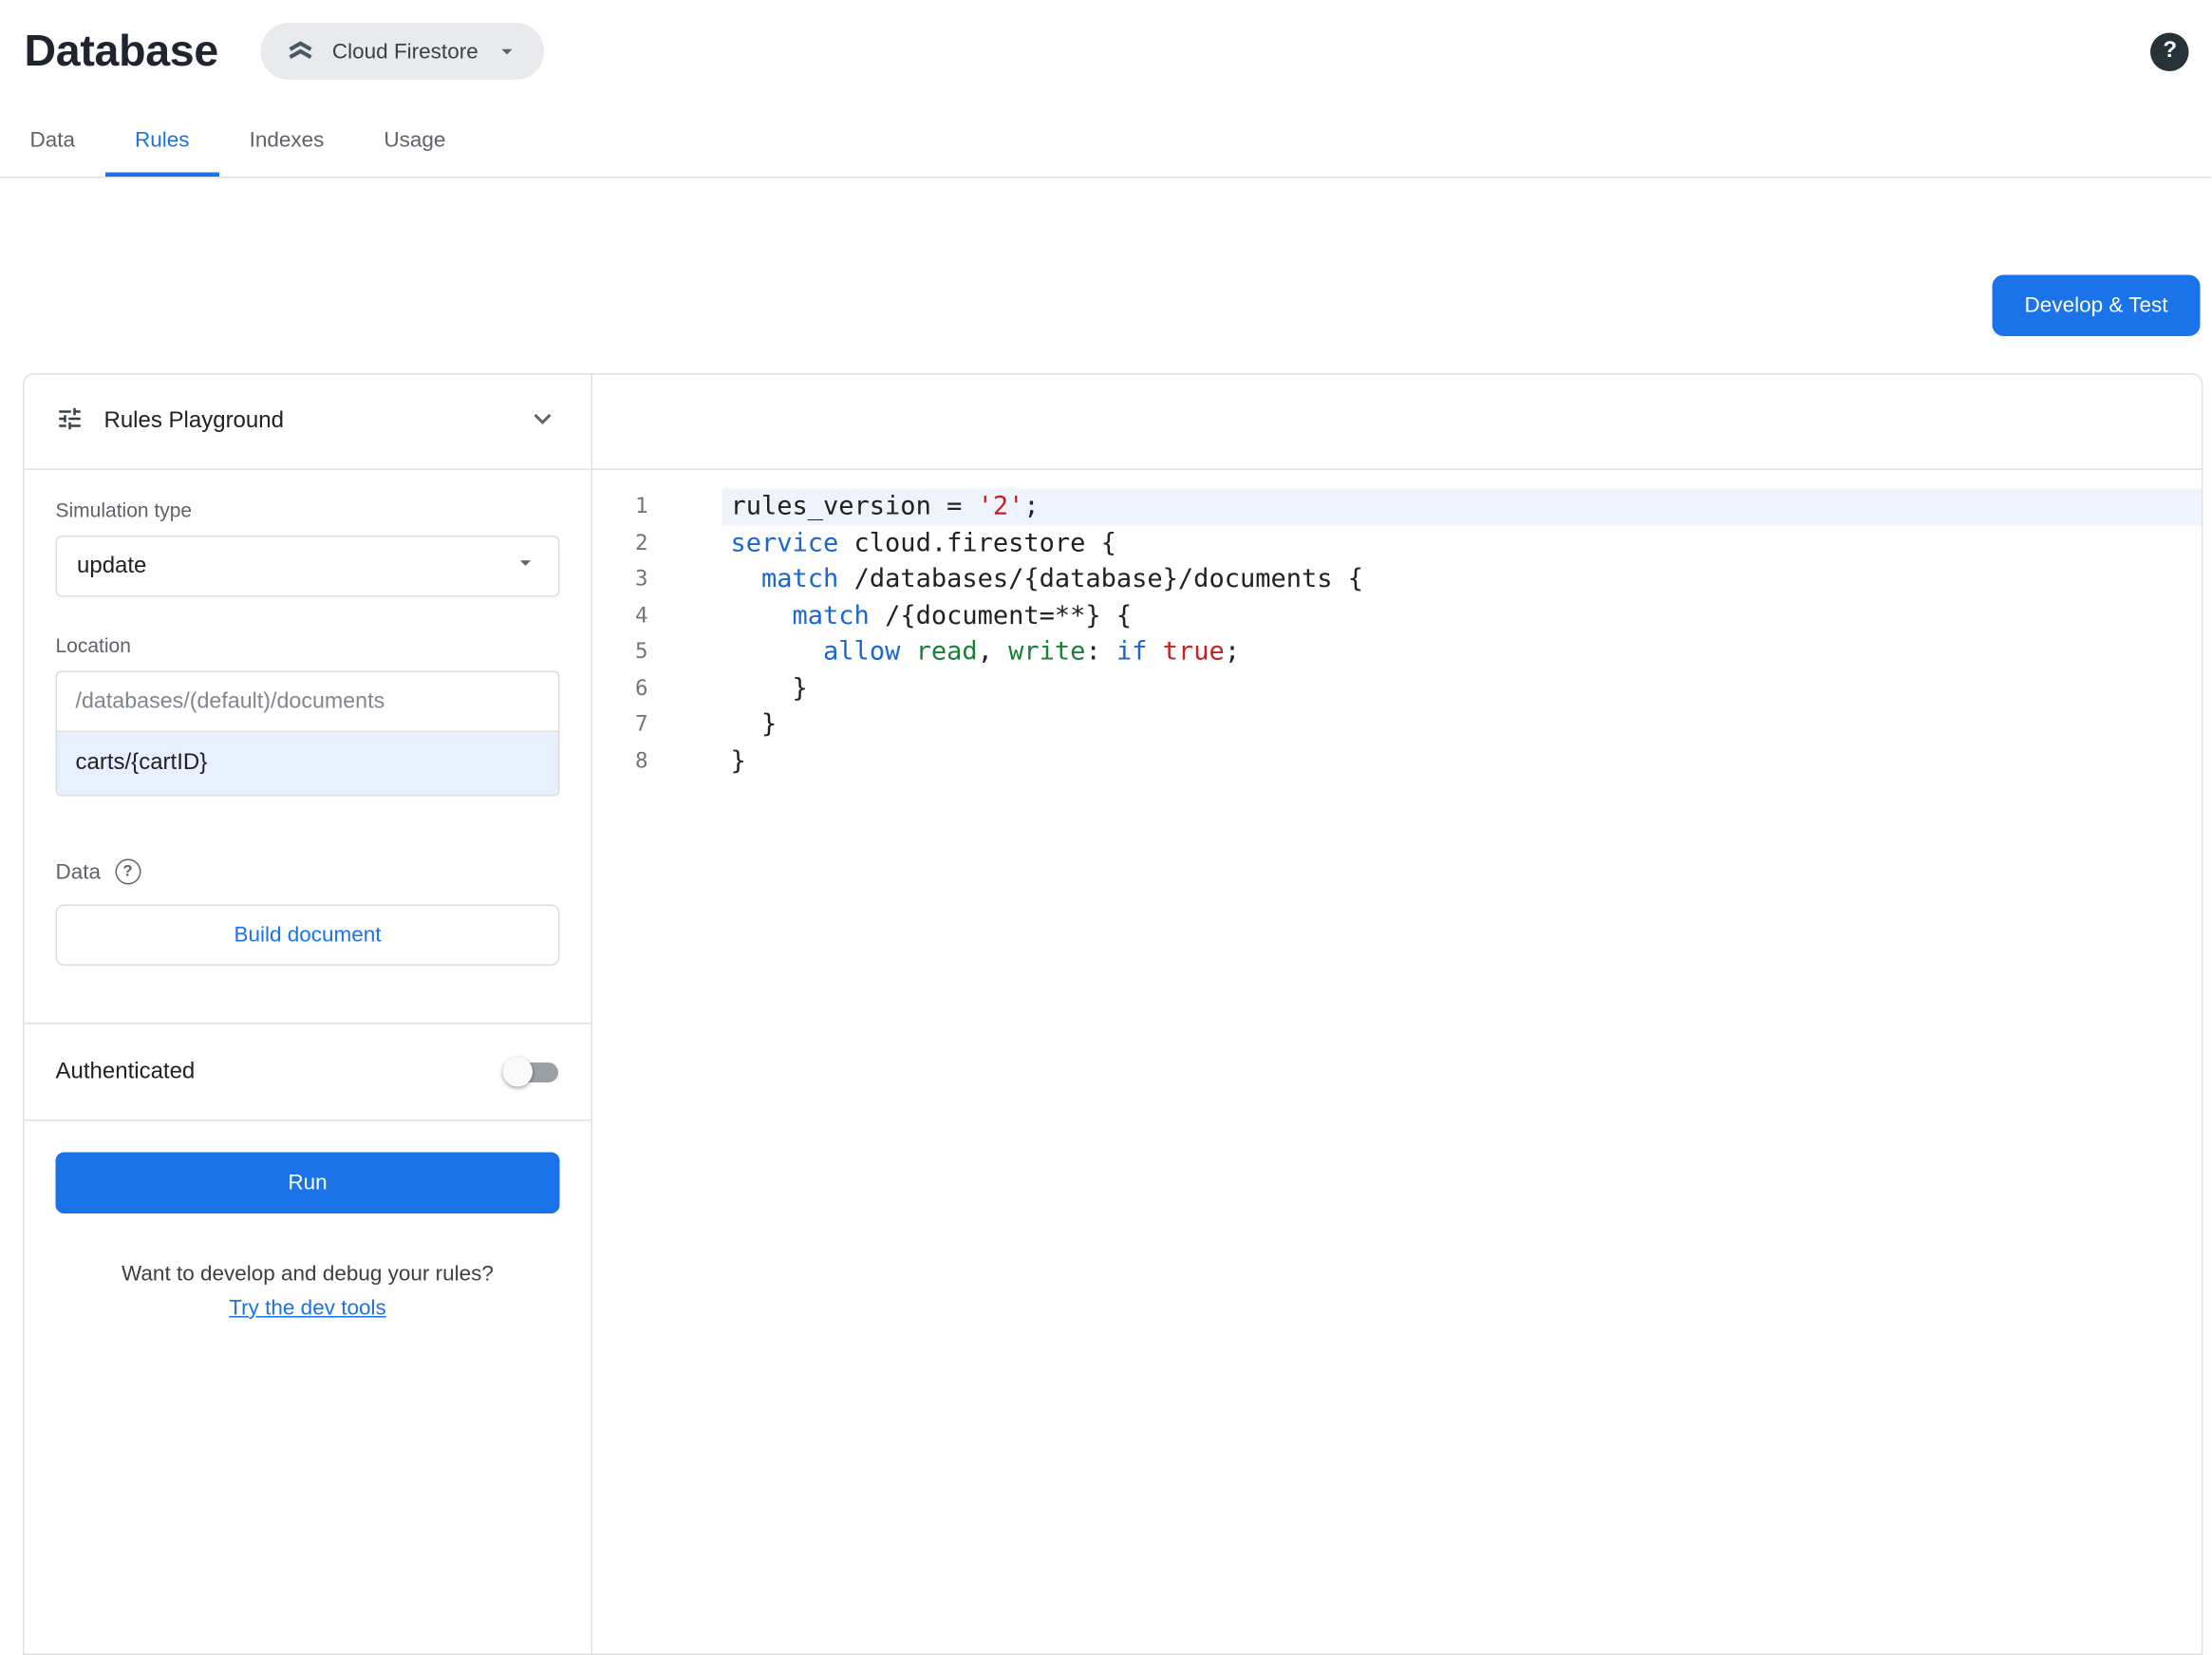  What do you see at coordinates (193, 421) in the screenshot?
I see `rules-playground-title: Rules Playground` at bounding box center [193, 421].